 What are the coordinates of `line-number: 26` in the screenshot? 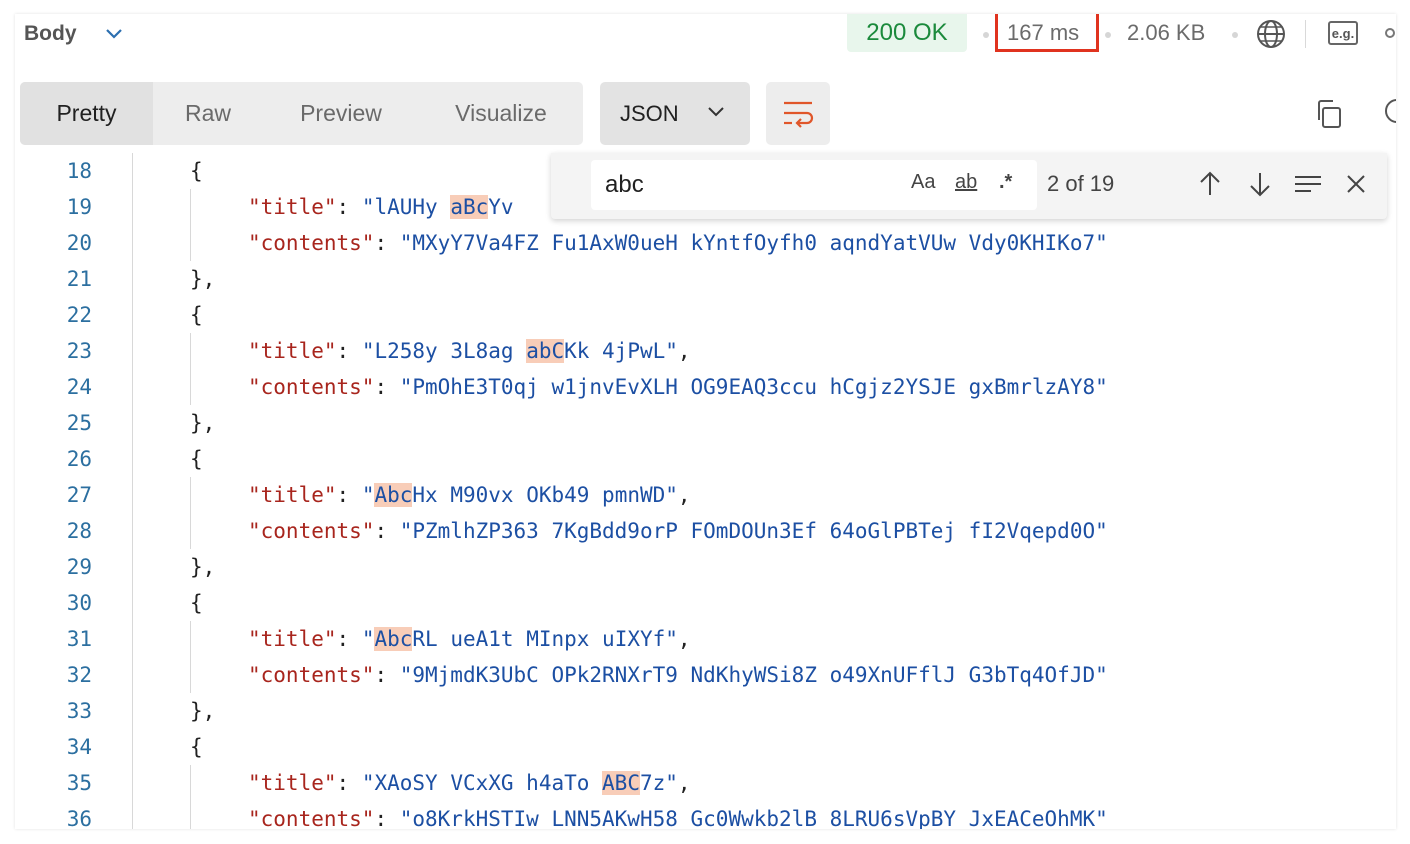 It's located at (79, 459).